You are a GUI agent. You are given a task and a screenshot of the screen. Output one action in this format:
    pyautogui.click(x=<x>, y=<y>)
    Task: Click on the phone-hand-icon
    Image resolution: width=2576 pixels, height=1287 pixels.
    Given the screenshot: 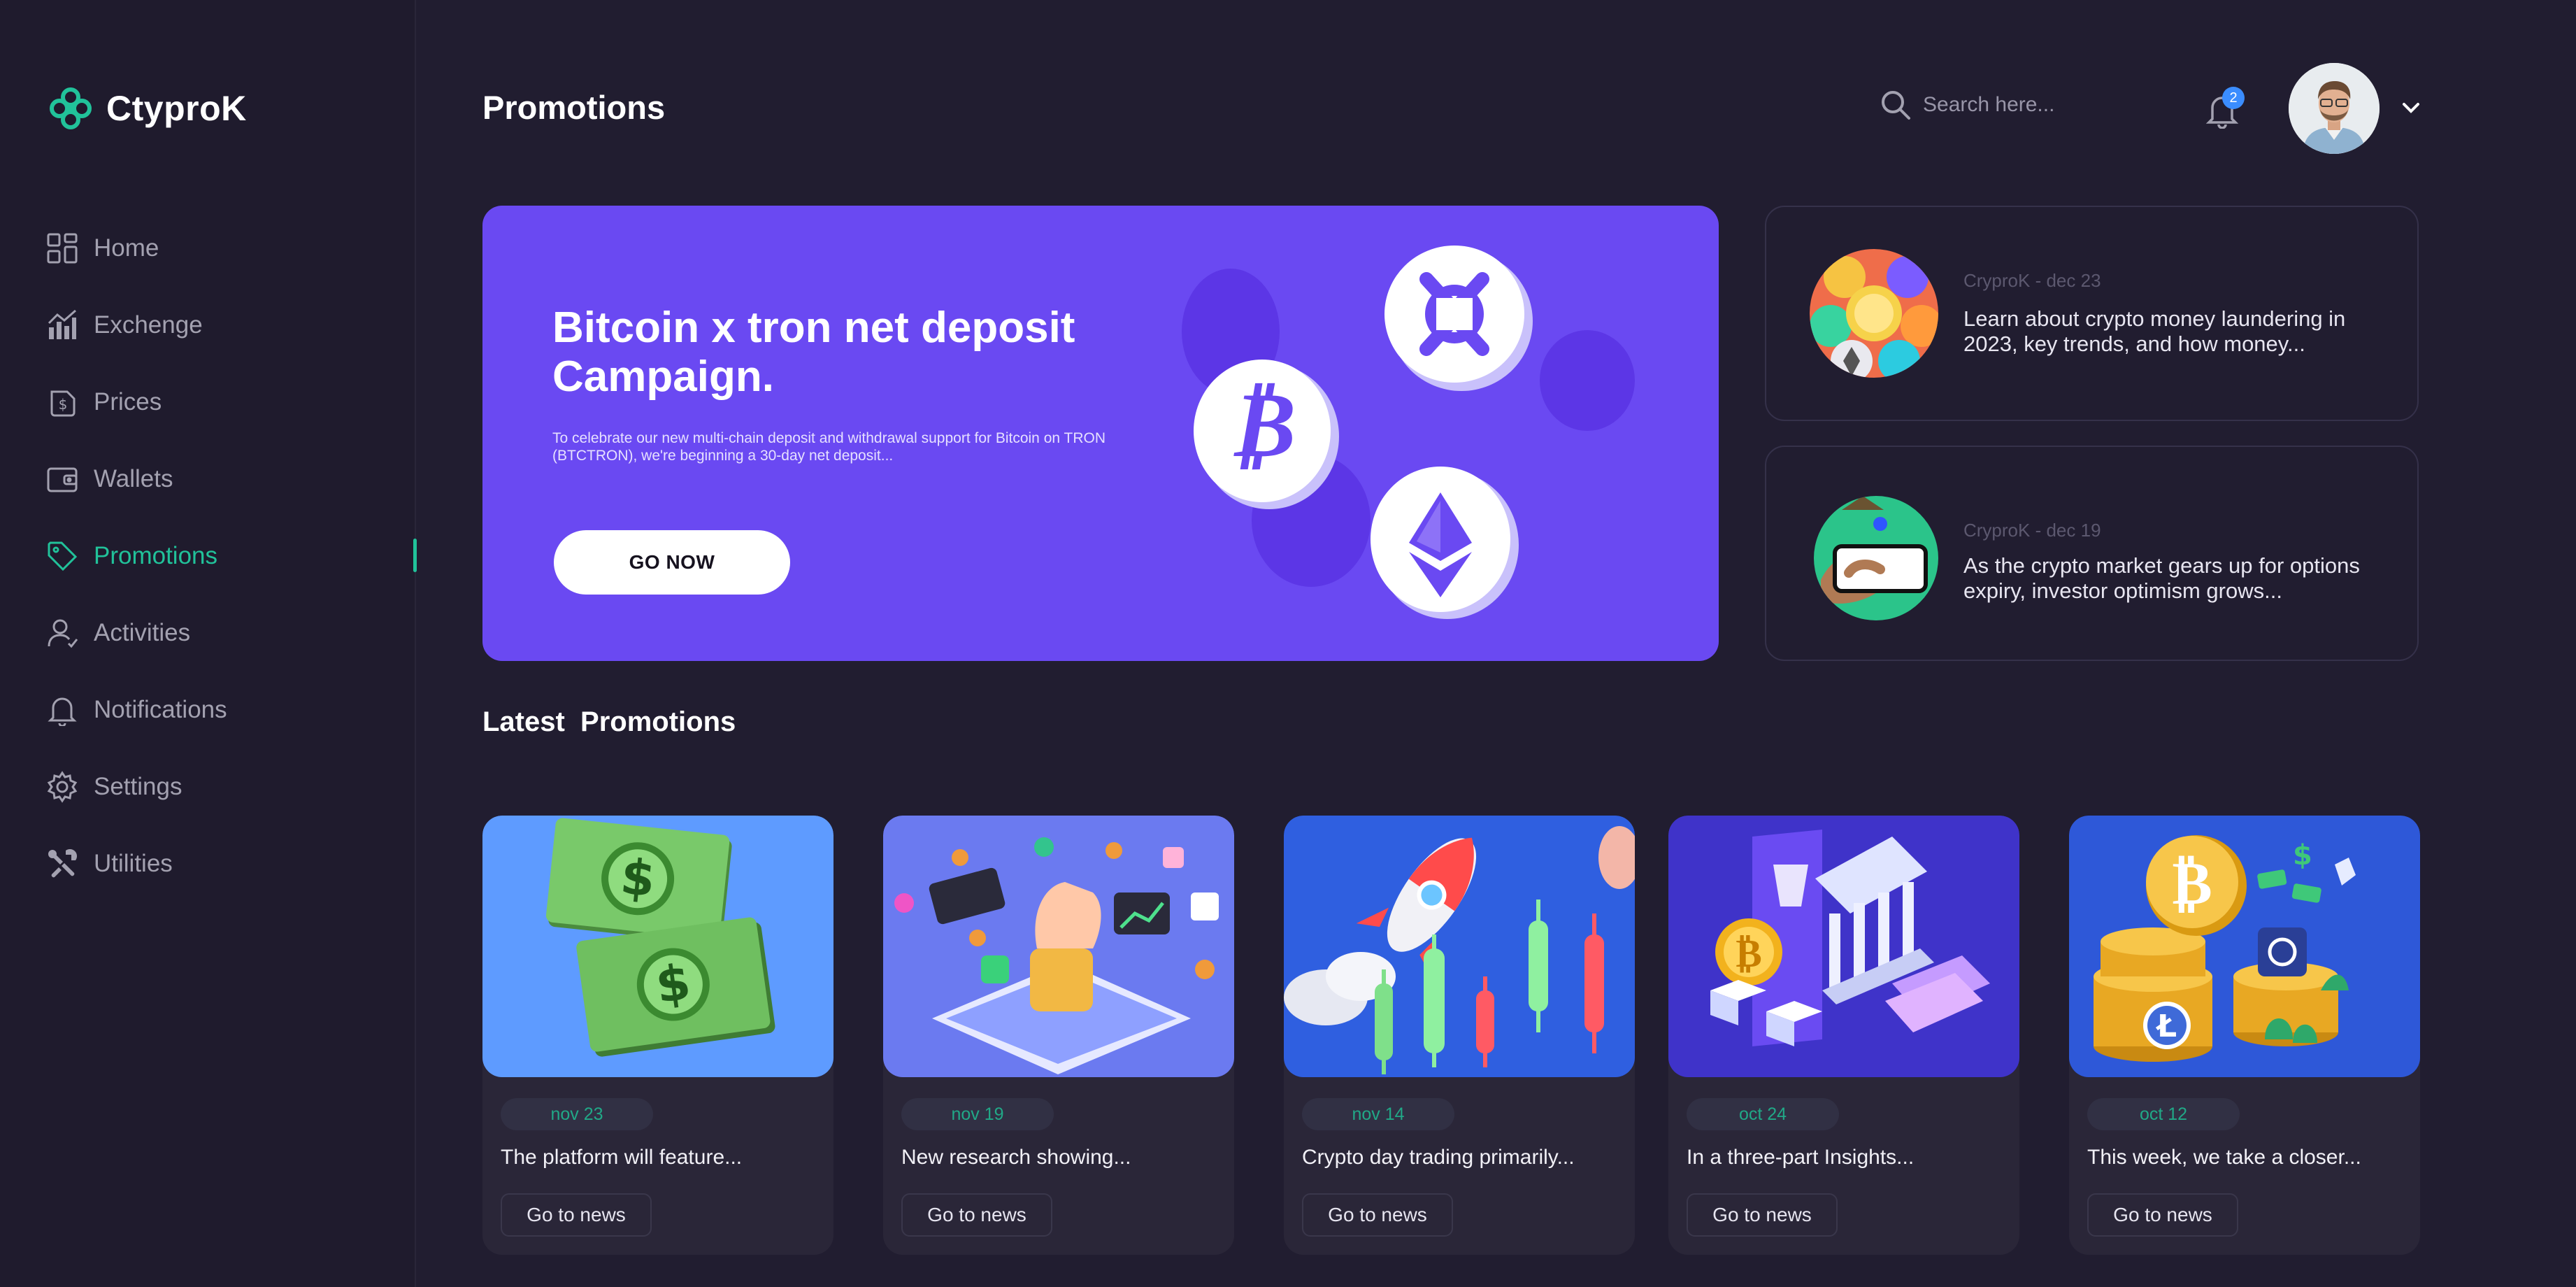 What is the action you would take?
    pyautogui.click(x=1876, y=558)
    